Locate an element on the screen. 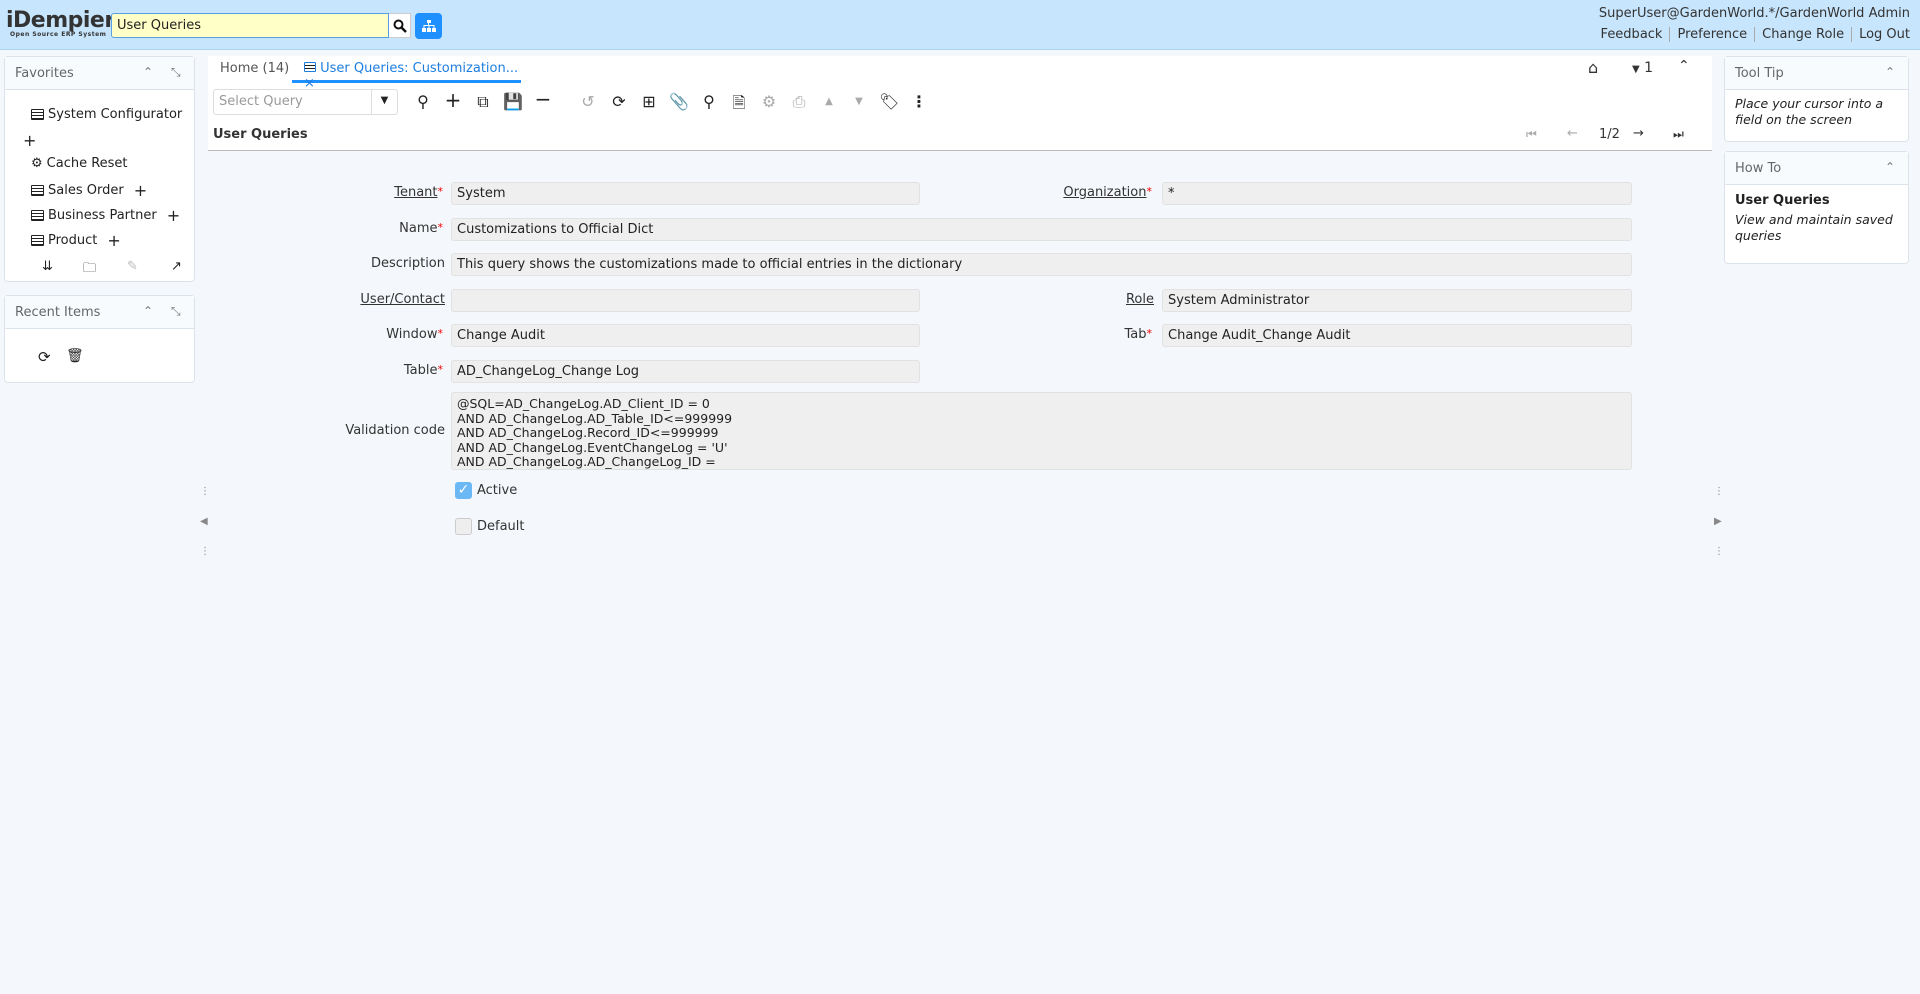 The image size is (1920, 994). folder-icon: 🗀 is located at coordinates (89, 270).